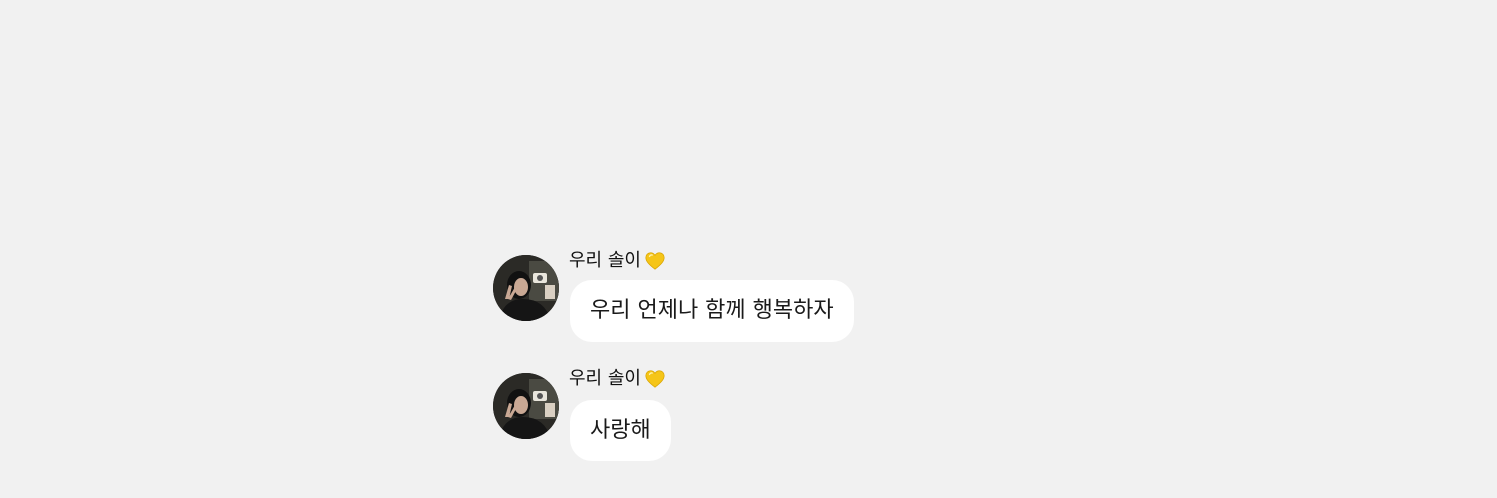  What do you see at coordinates (620, 430) in the screenshot?
I see `message-bubble: 사랑해` at bounding box center [620, 430].